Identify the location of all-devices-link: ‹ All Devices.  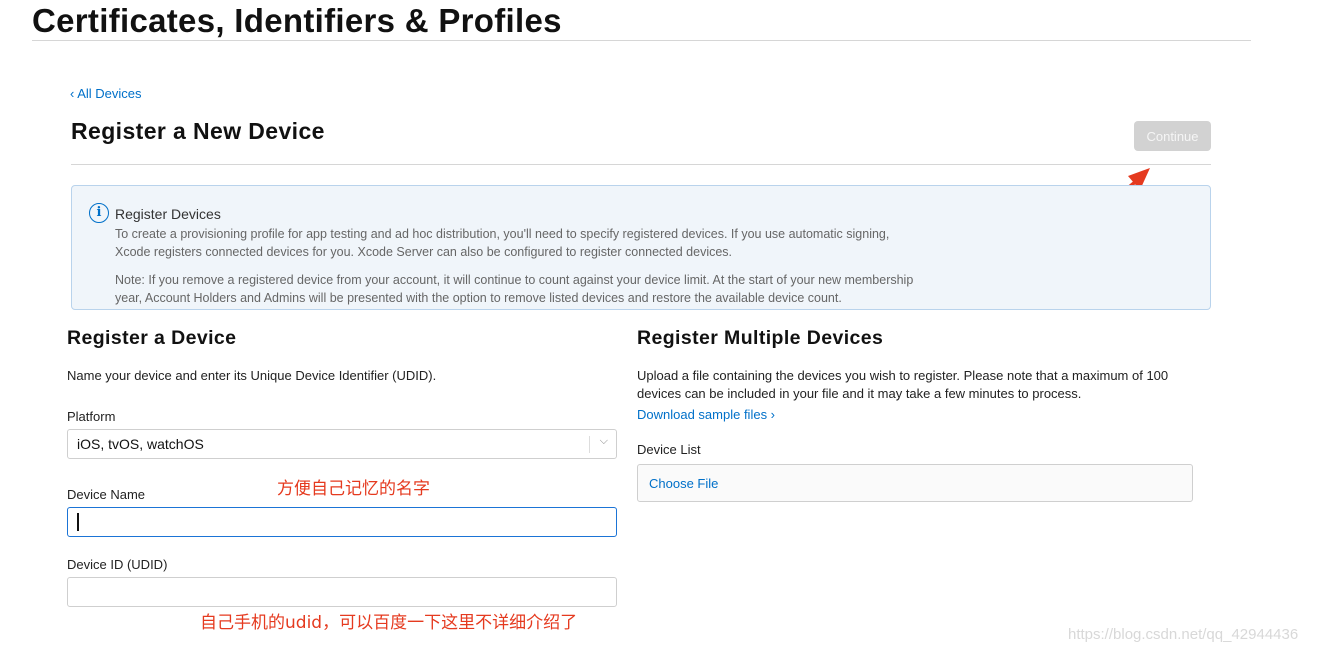
(106, 93).